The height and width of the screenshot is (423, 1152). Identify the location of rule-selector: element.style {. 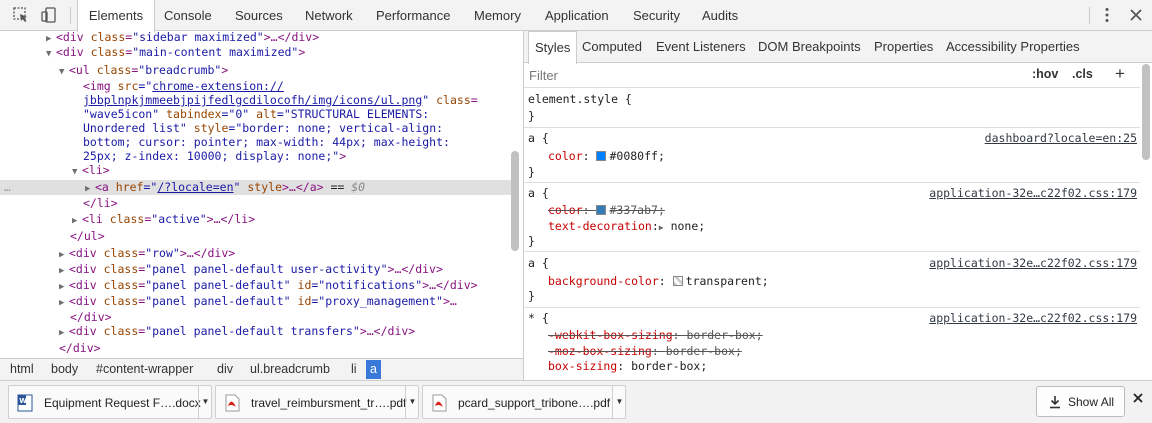
(580, 99).